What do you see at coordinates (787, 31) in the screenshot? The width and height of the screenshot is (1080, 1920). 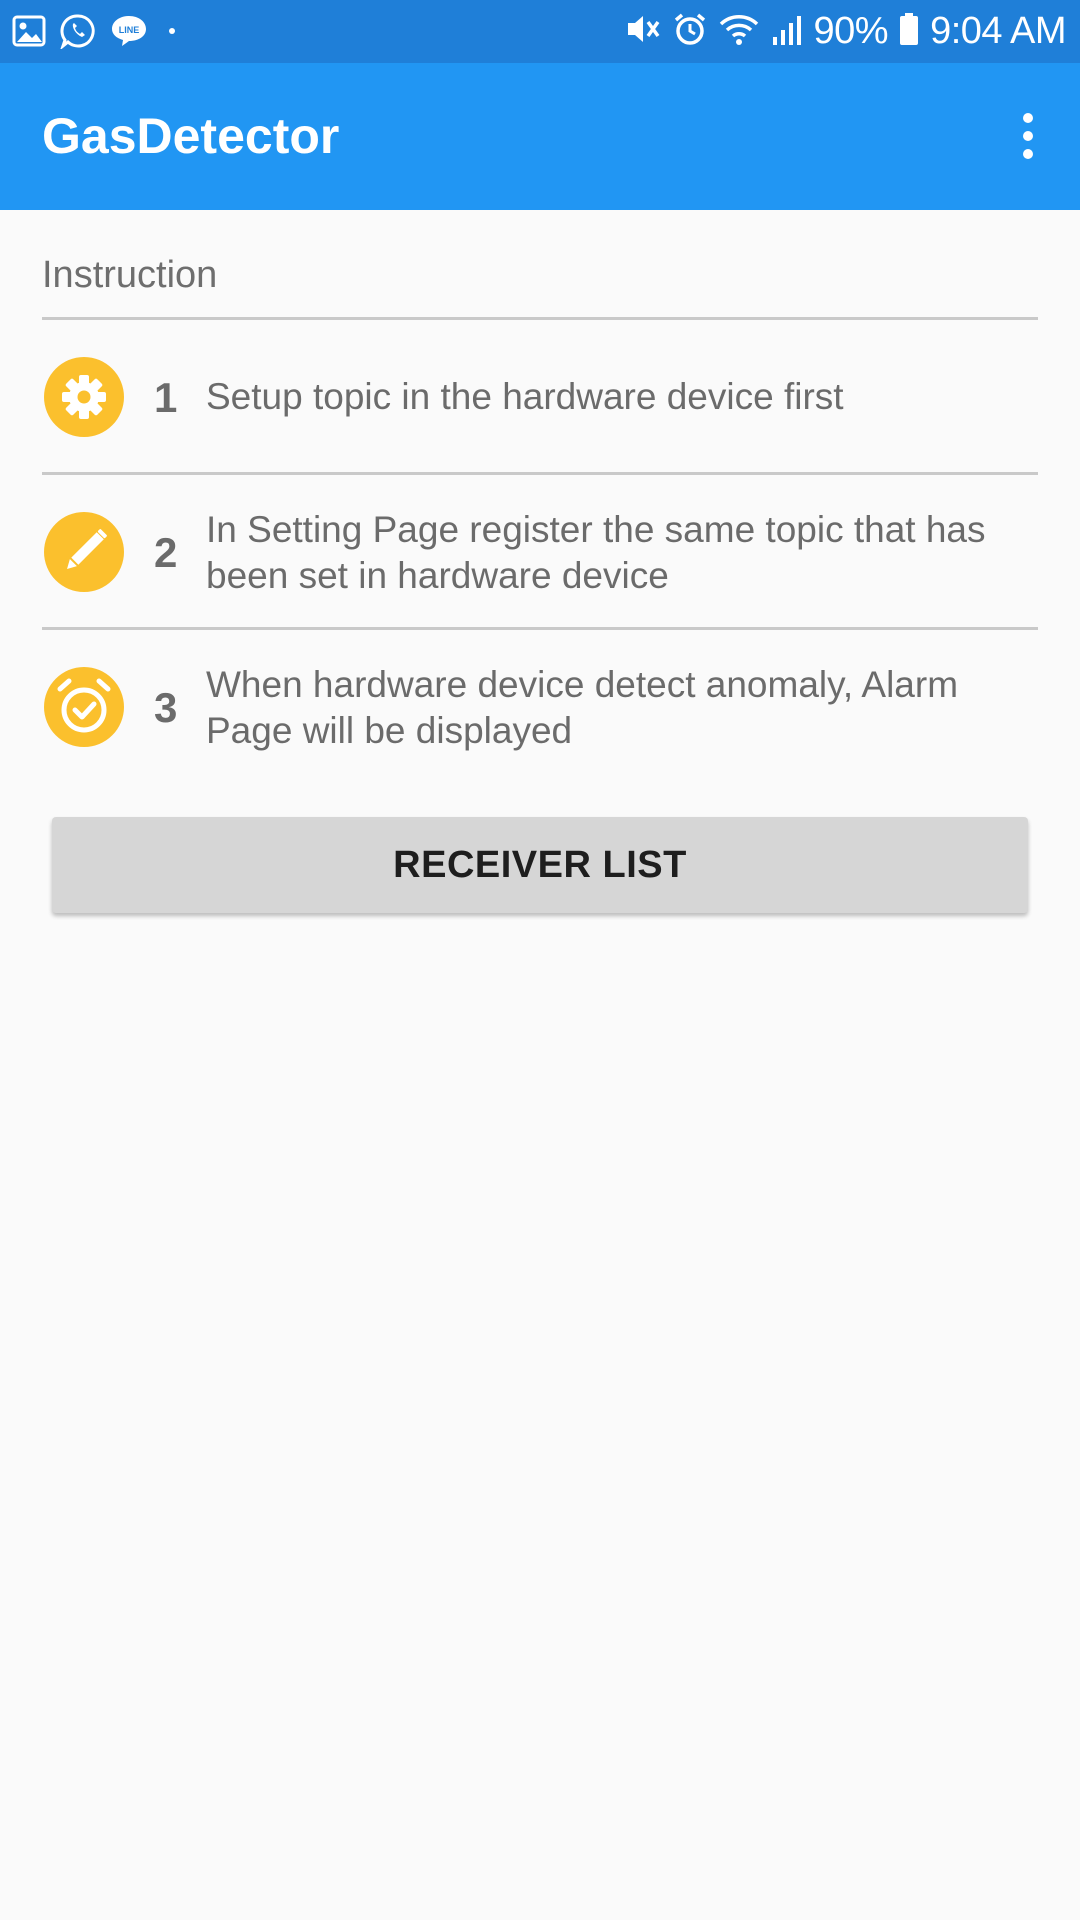 I see `signal-icon` at bounding box center [787, 31].